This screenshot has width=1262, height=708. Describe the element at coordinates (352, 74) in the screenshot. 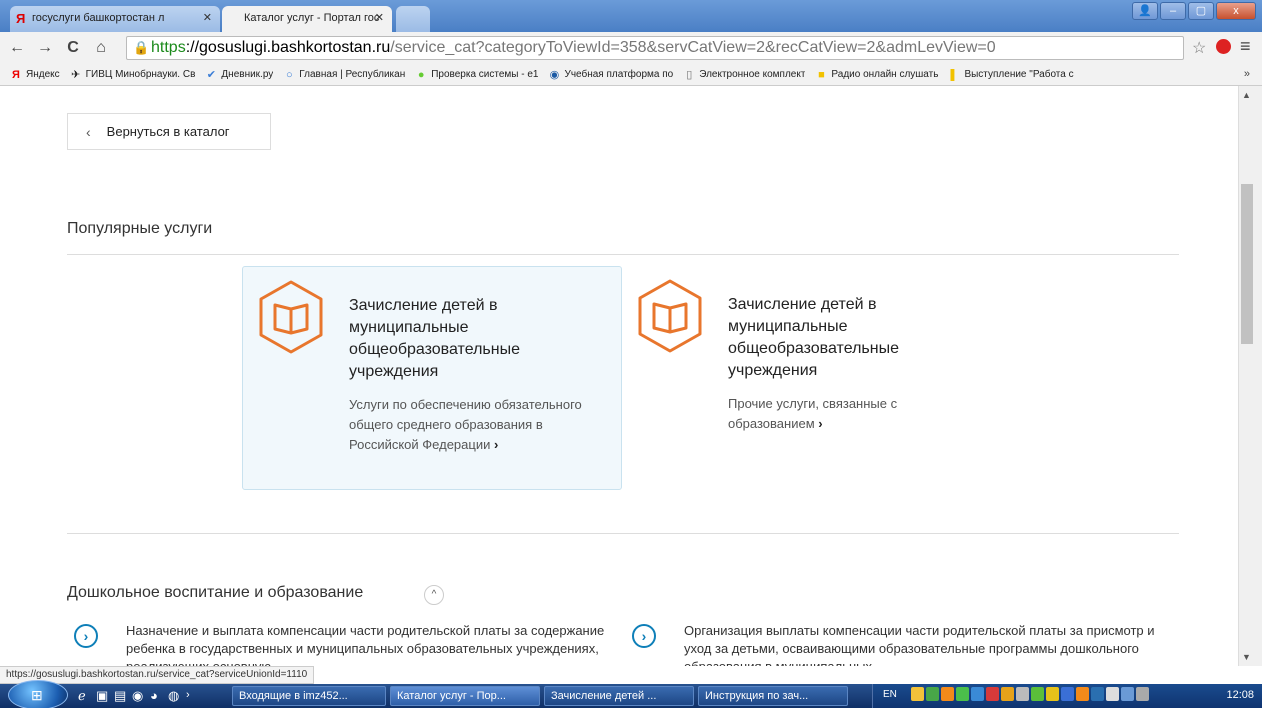

I see `bookmark-label: Главная | Республикан` at that location.